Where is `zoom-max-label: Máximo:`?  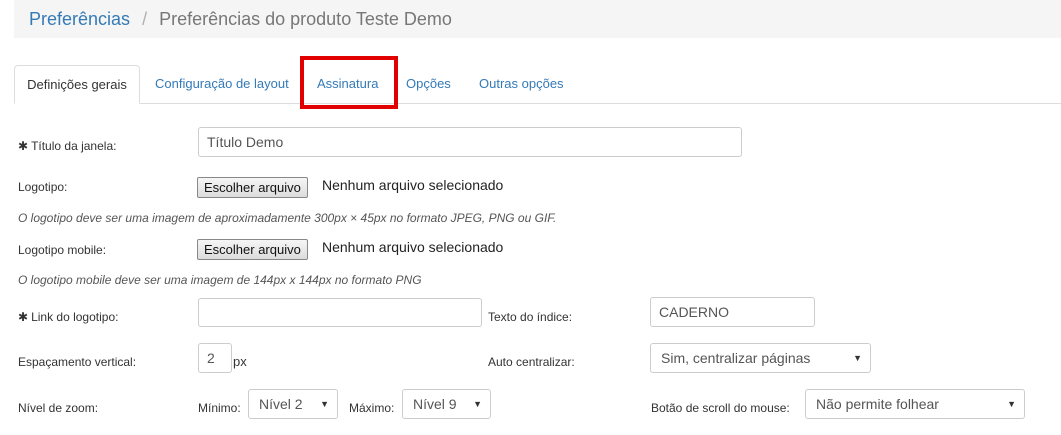
zoom-max-label: Máximo: is located at coordinates (372, 408).